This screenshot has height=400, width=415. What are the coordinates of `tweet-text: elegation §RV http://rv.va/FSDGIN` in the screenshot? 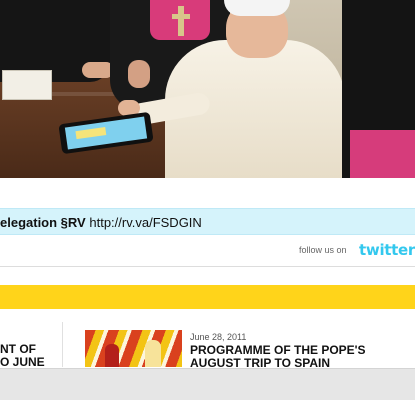 It's located at (101, 222).